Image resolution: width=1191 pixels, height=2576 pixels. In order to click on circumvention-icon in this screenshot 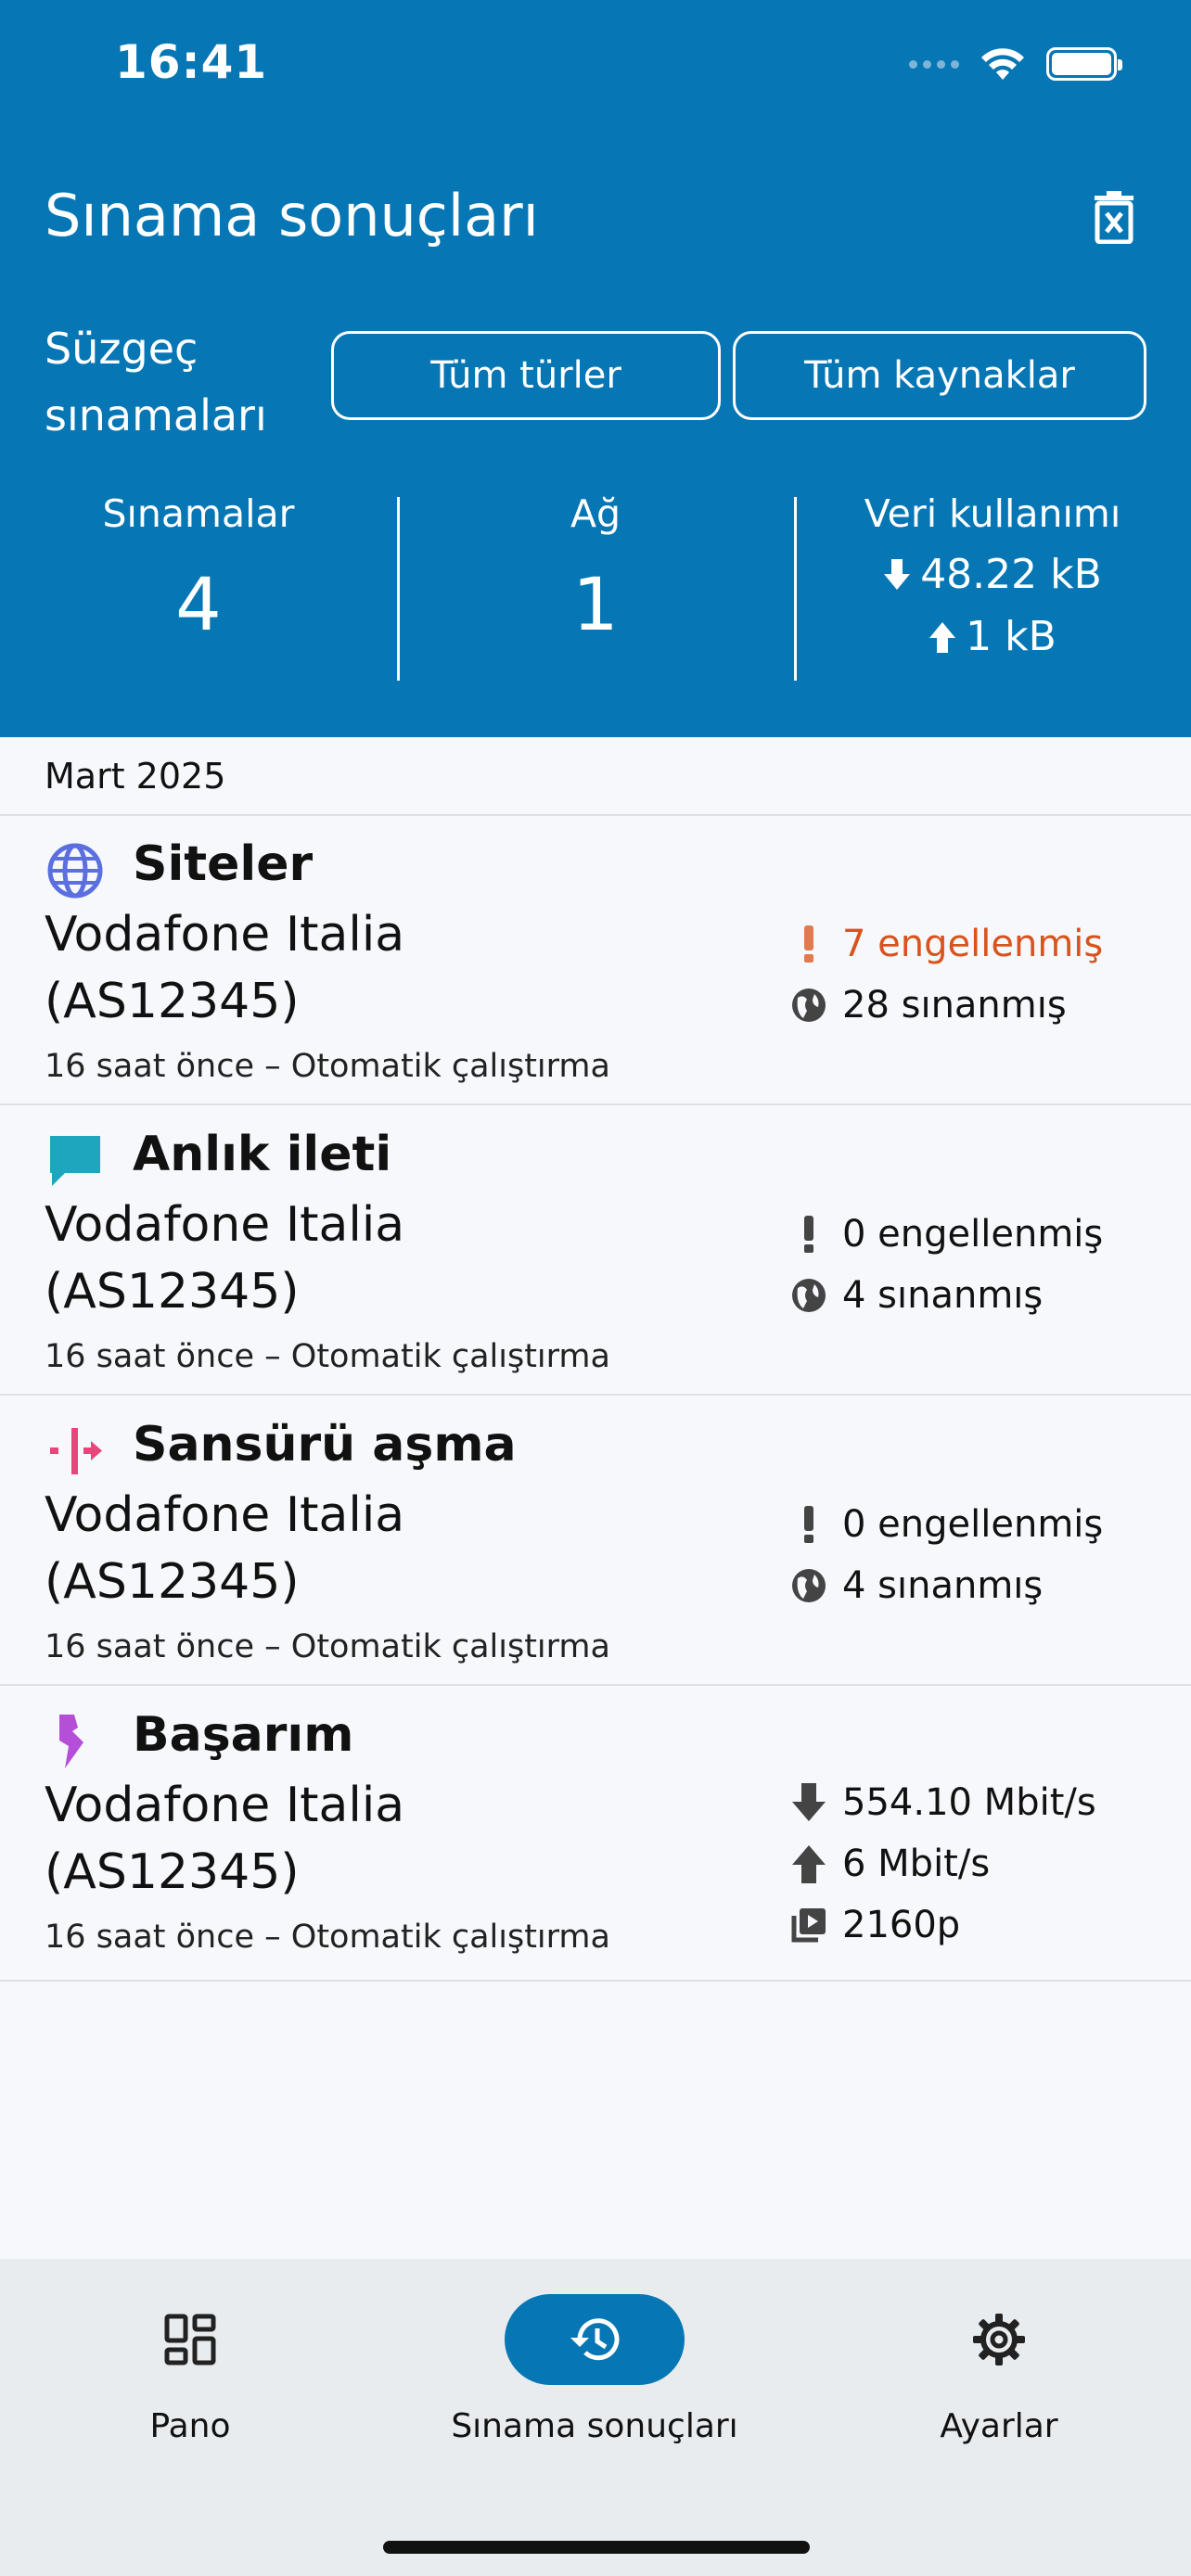, I will do `click(76, 1451)`.